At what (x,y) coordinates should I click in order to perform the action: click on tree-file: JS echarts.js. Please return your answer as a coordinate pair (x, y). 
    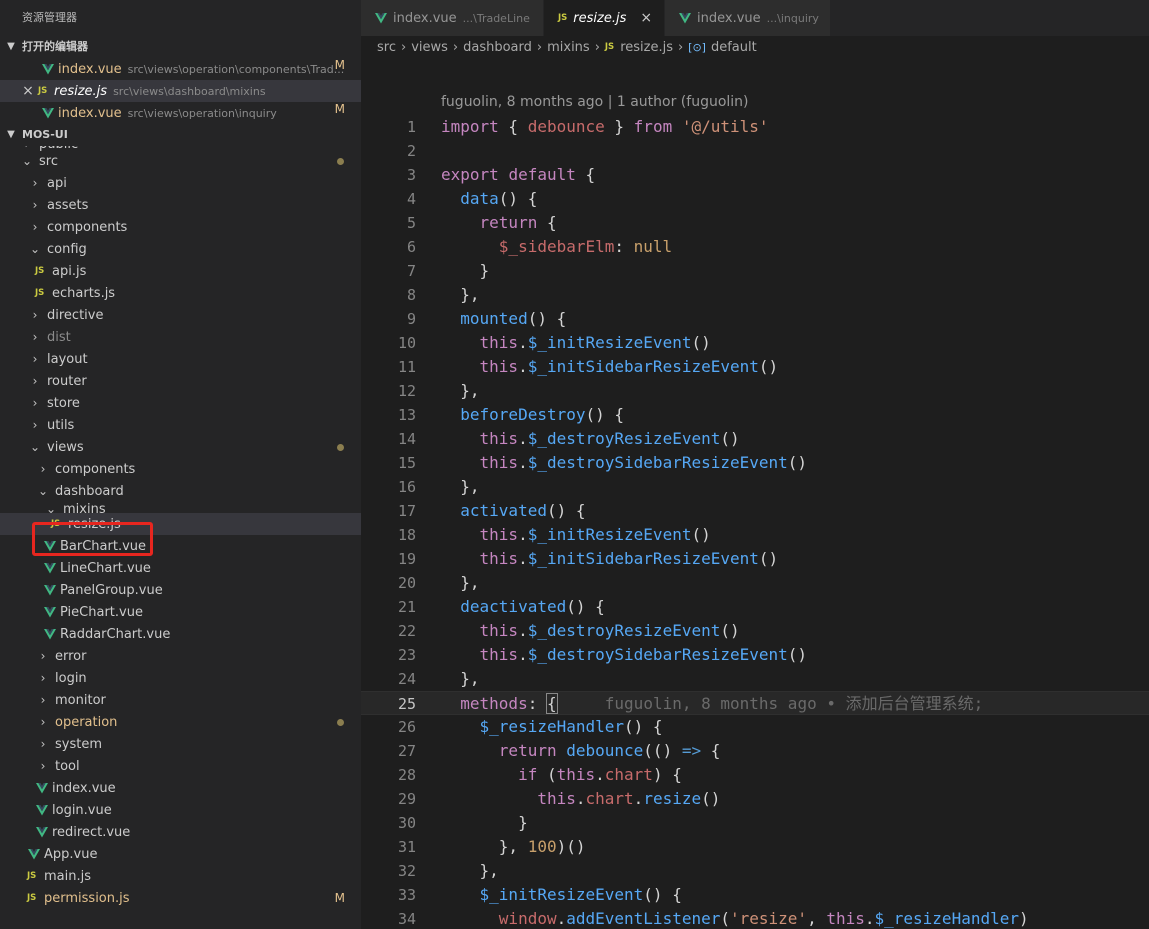
    Looking at the image, I should click on (180, 293).